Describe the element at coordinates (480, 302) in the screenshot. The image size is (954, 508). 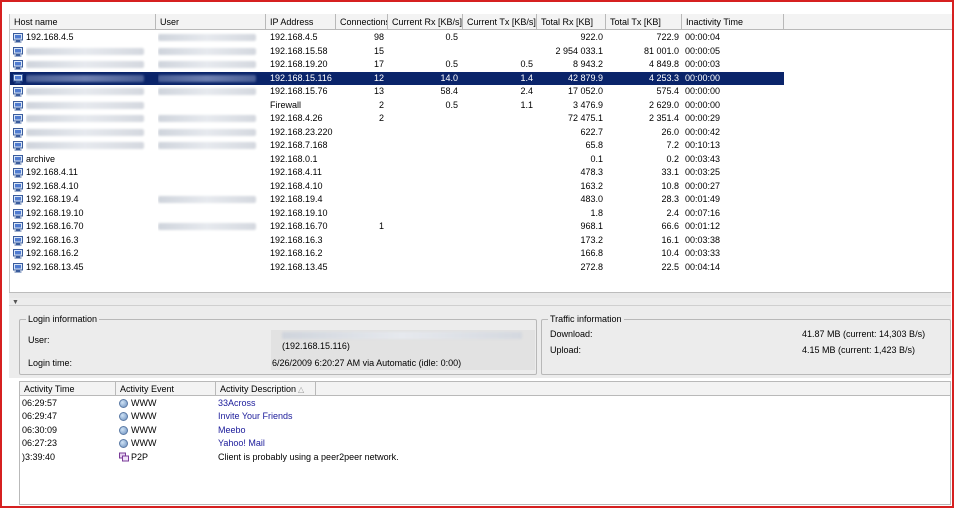
I see `pane-splitter: ▼` at that location.